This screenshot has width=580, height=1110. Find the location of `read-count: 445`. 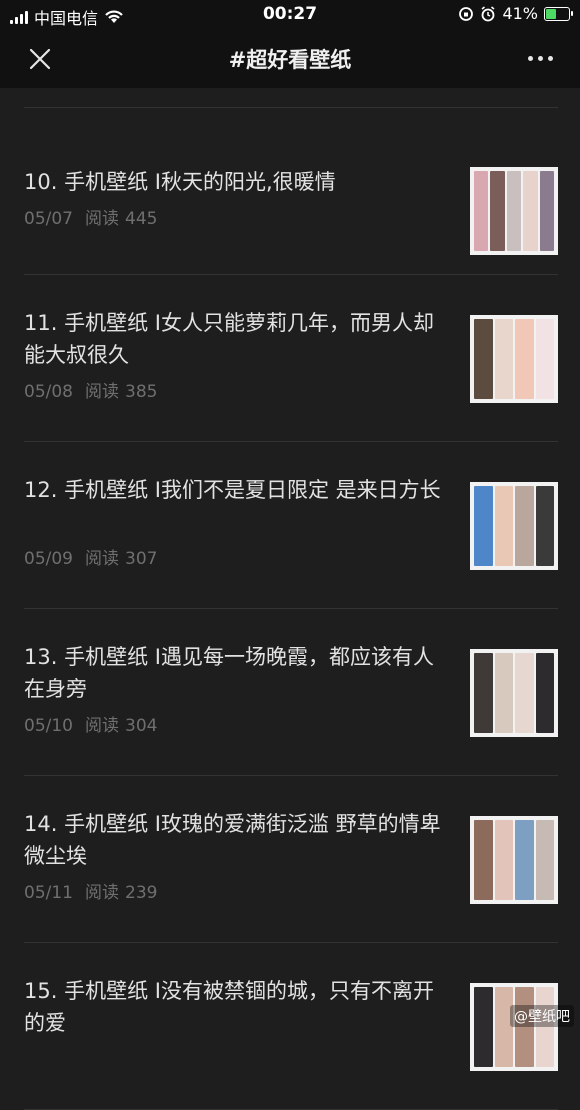

read-count: 445 is located at coordinates (141, 219).